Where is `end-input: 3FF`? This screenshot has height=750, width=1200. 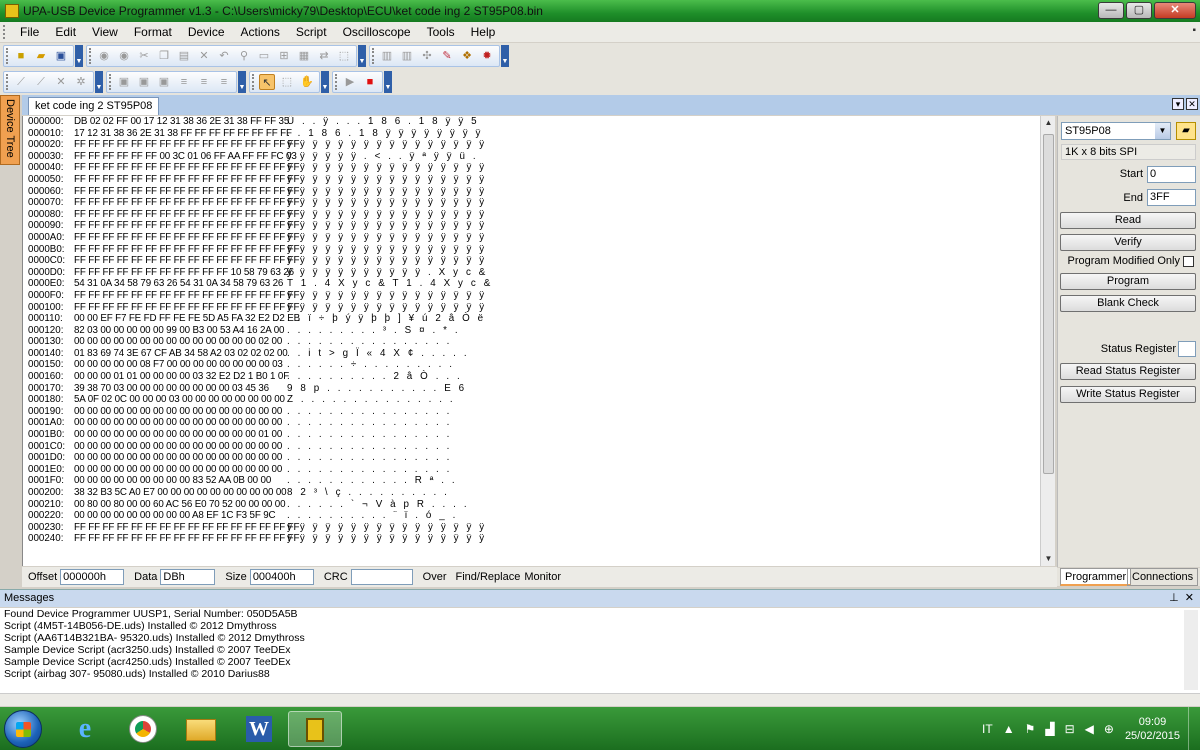 end-input: 3FF is located at coordinates (1171, 197).